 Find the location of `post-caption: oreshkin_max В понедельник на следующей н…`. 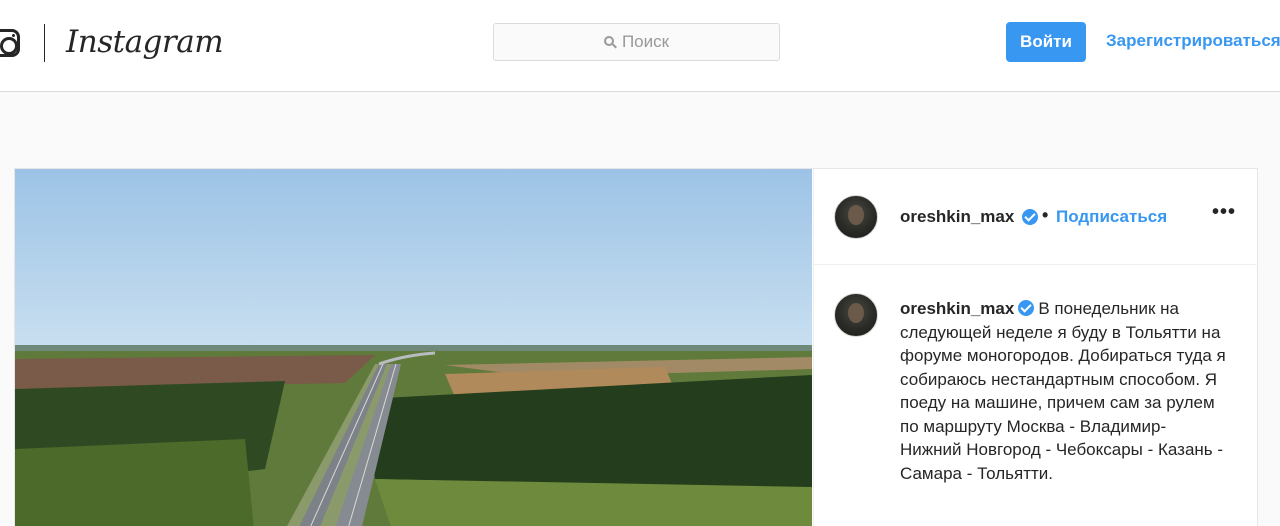

post-caption: oreshkin_max В понедельник на следующей н… is located at coordinates (1065, 391).